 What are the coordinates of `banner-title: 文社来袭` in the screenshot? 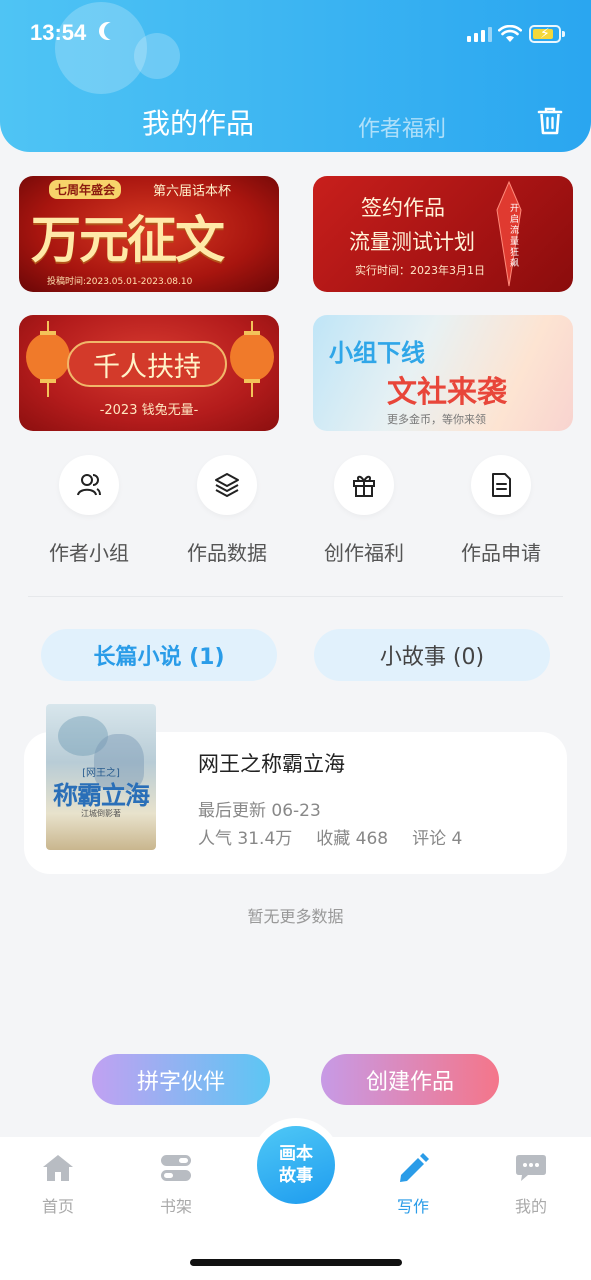 It's located at (447, 392).